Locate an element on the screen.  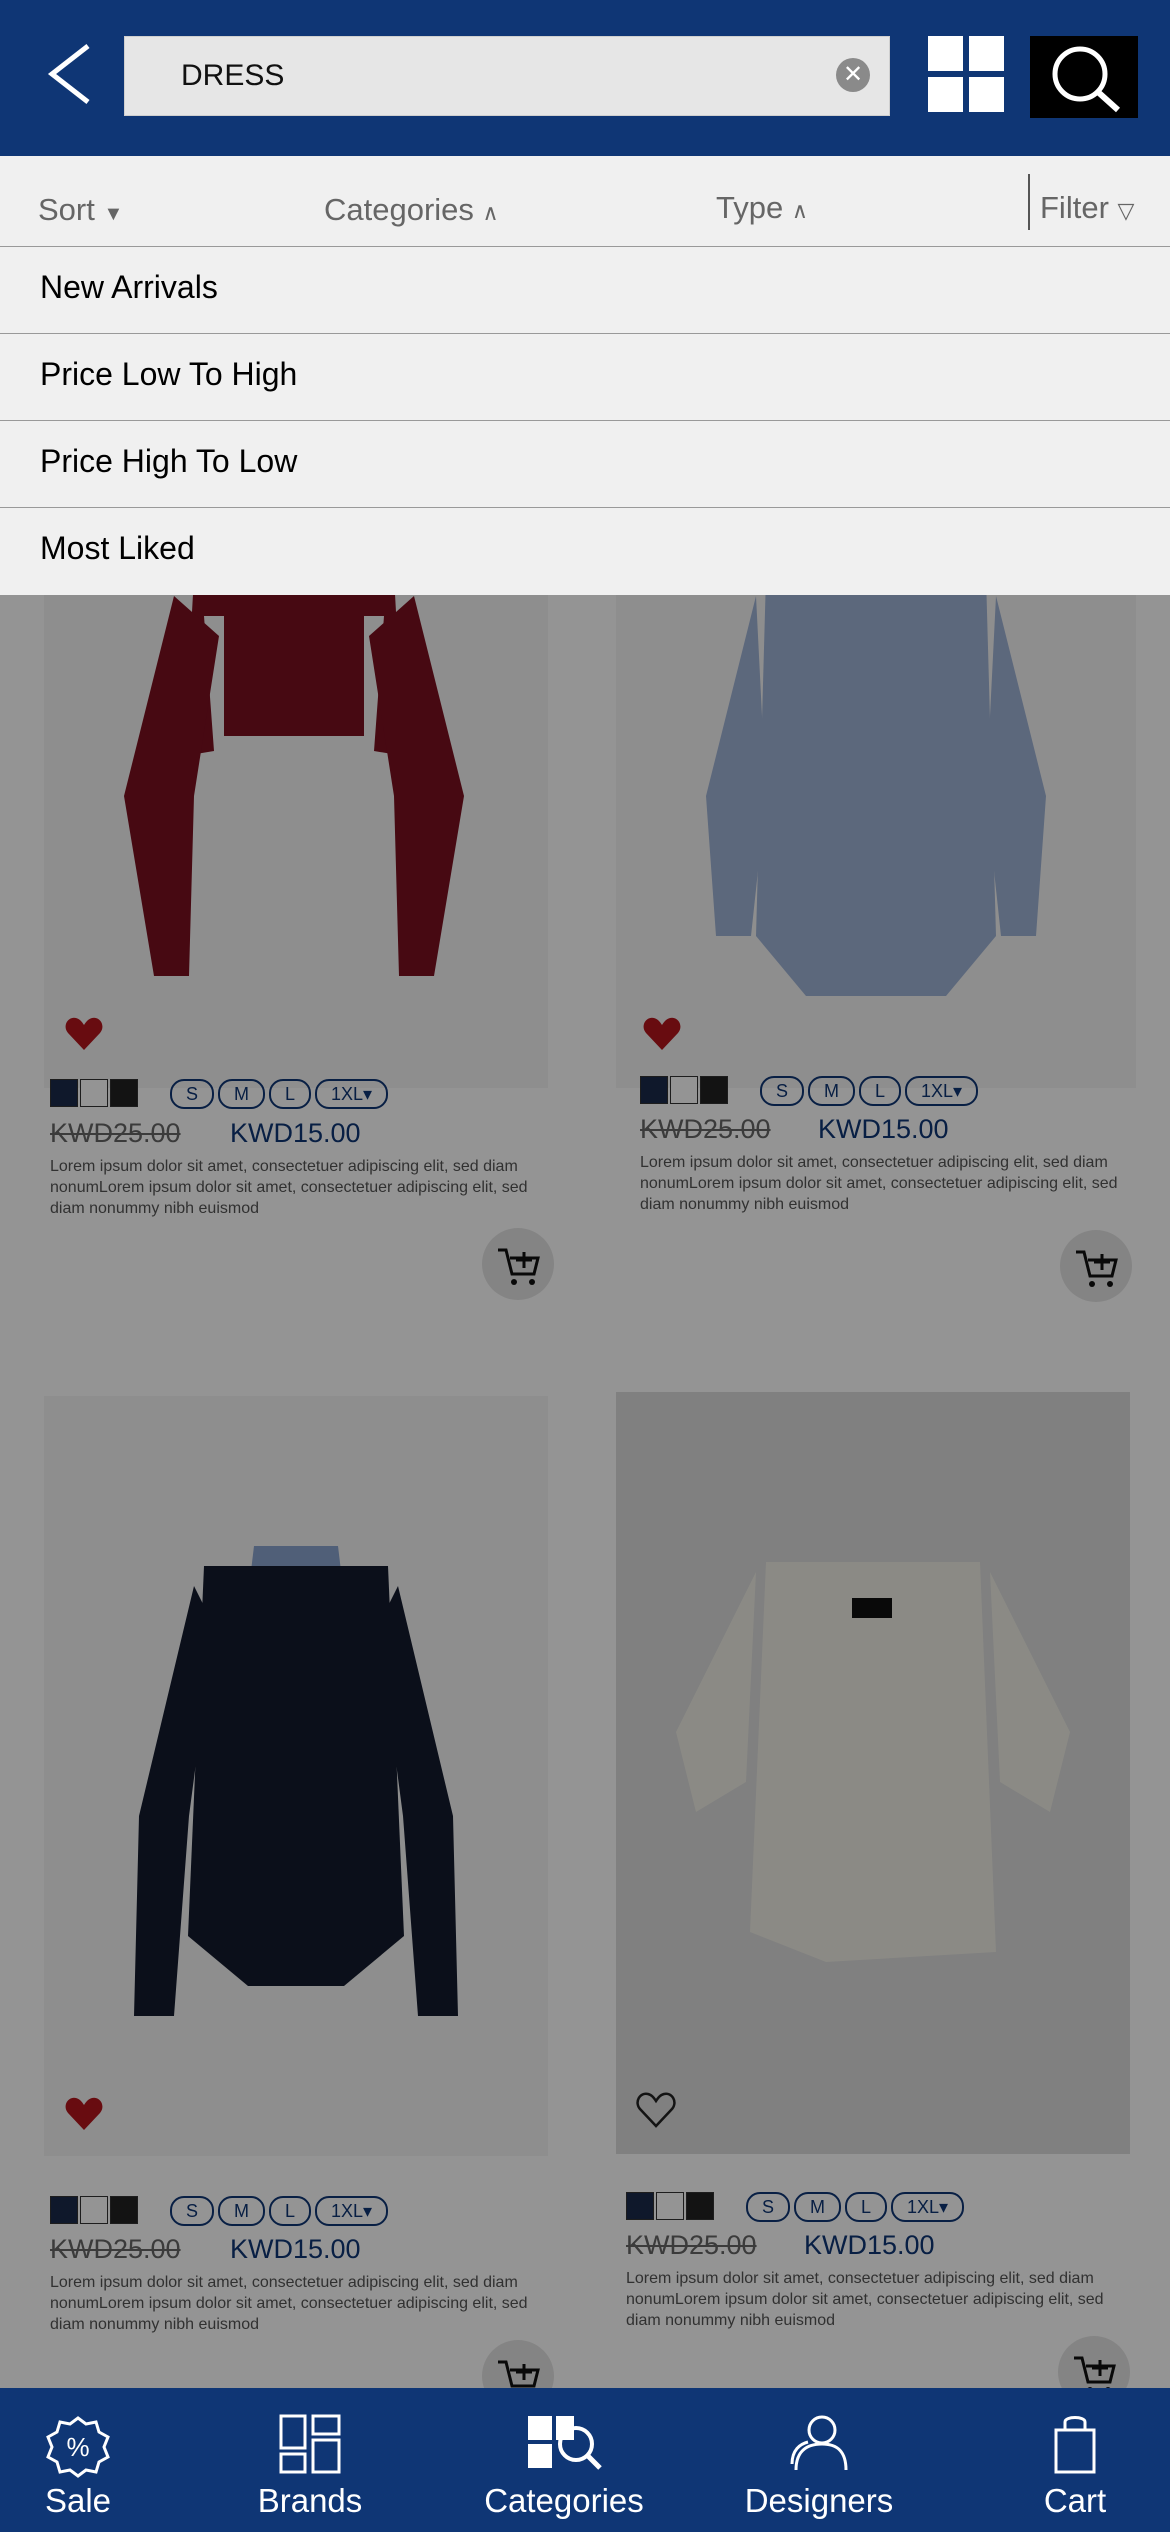
sort-toggle: Sort ▼ is located at coordinates (80, 210).